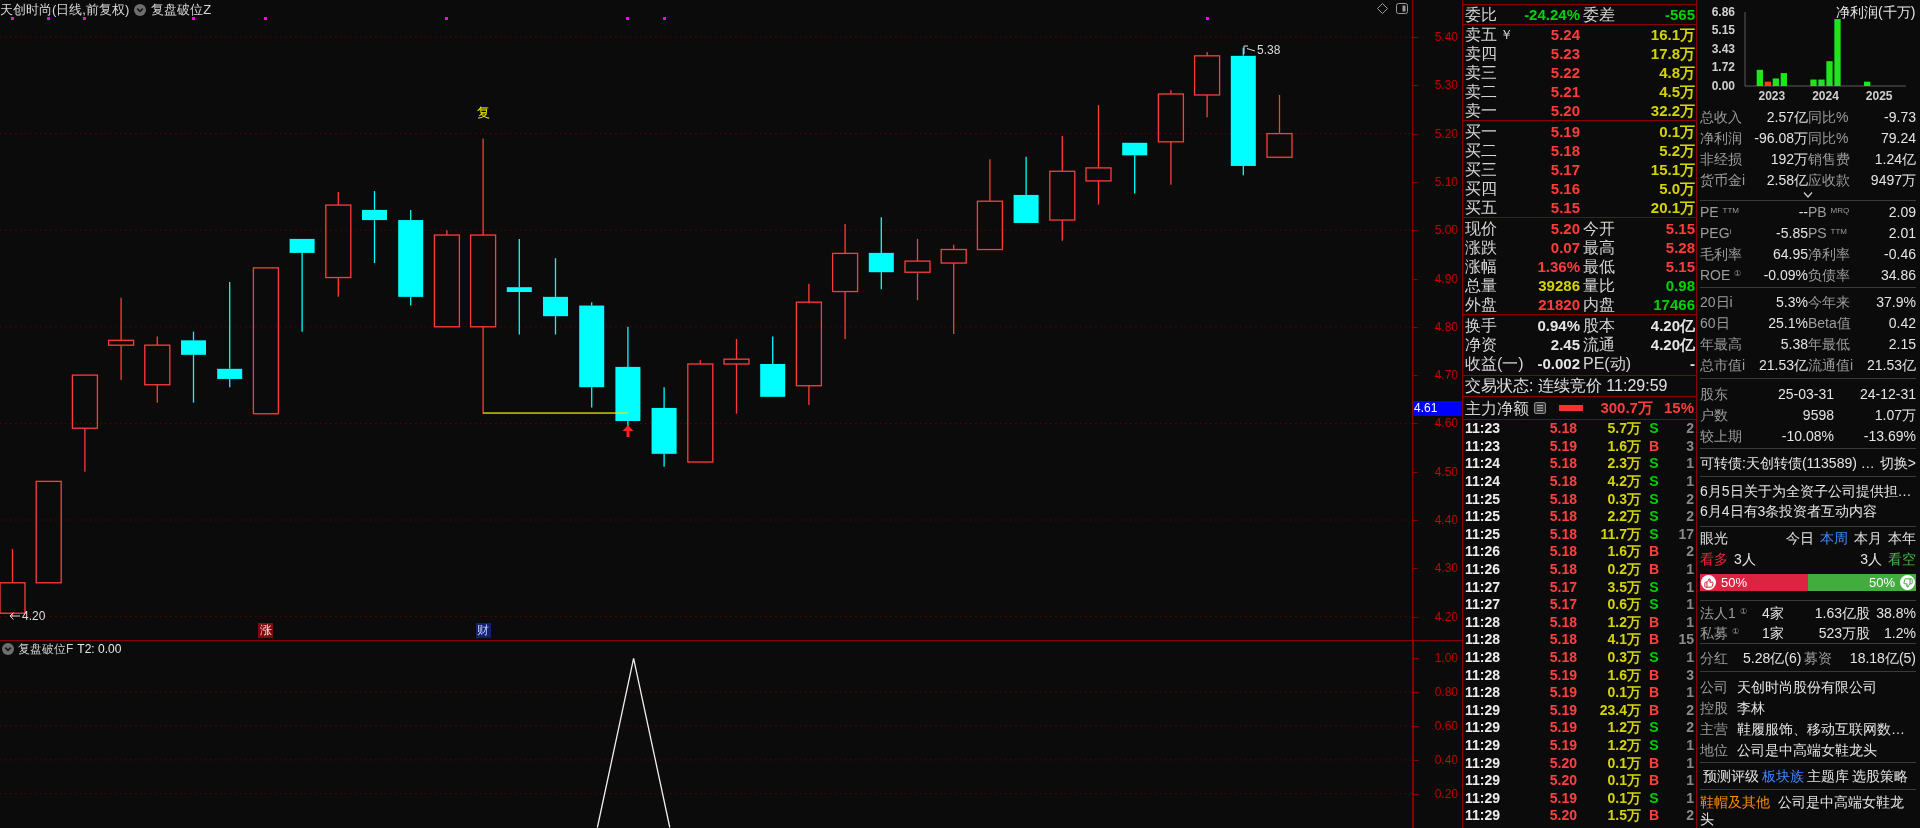 The image size is (1920, 828). What do you see at coordinates (1731, 776) in the screenshot?
I see `feature-link: 预测评级` at bounding box center [1731, 776].